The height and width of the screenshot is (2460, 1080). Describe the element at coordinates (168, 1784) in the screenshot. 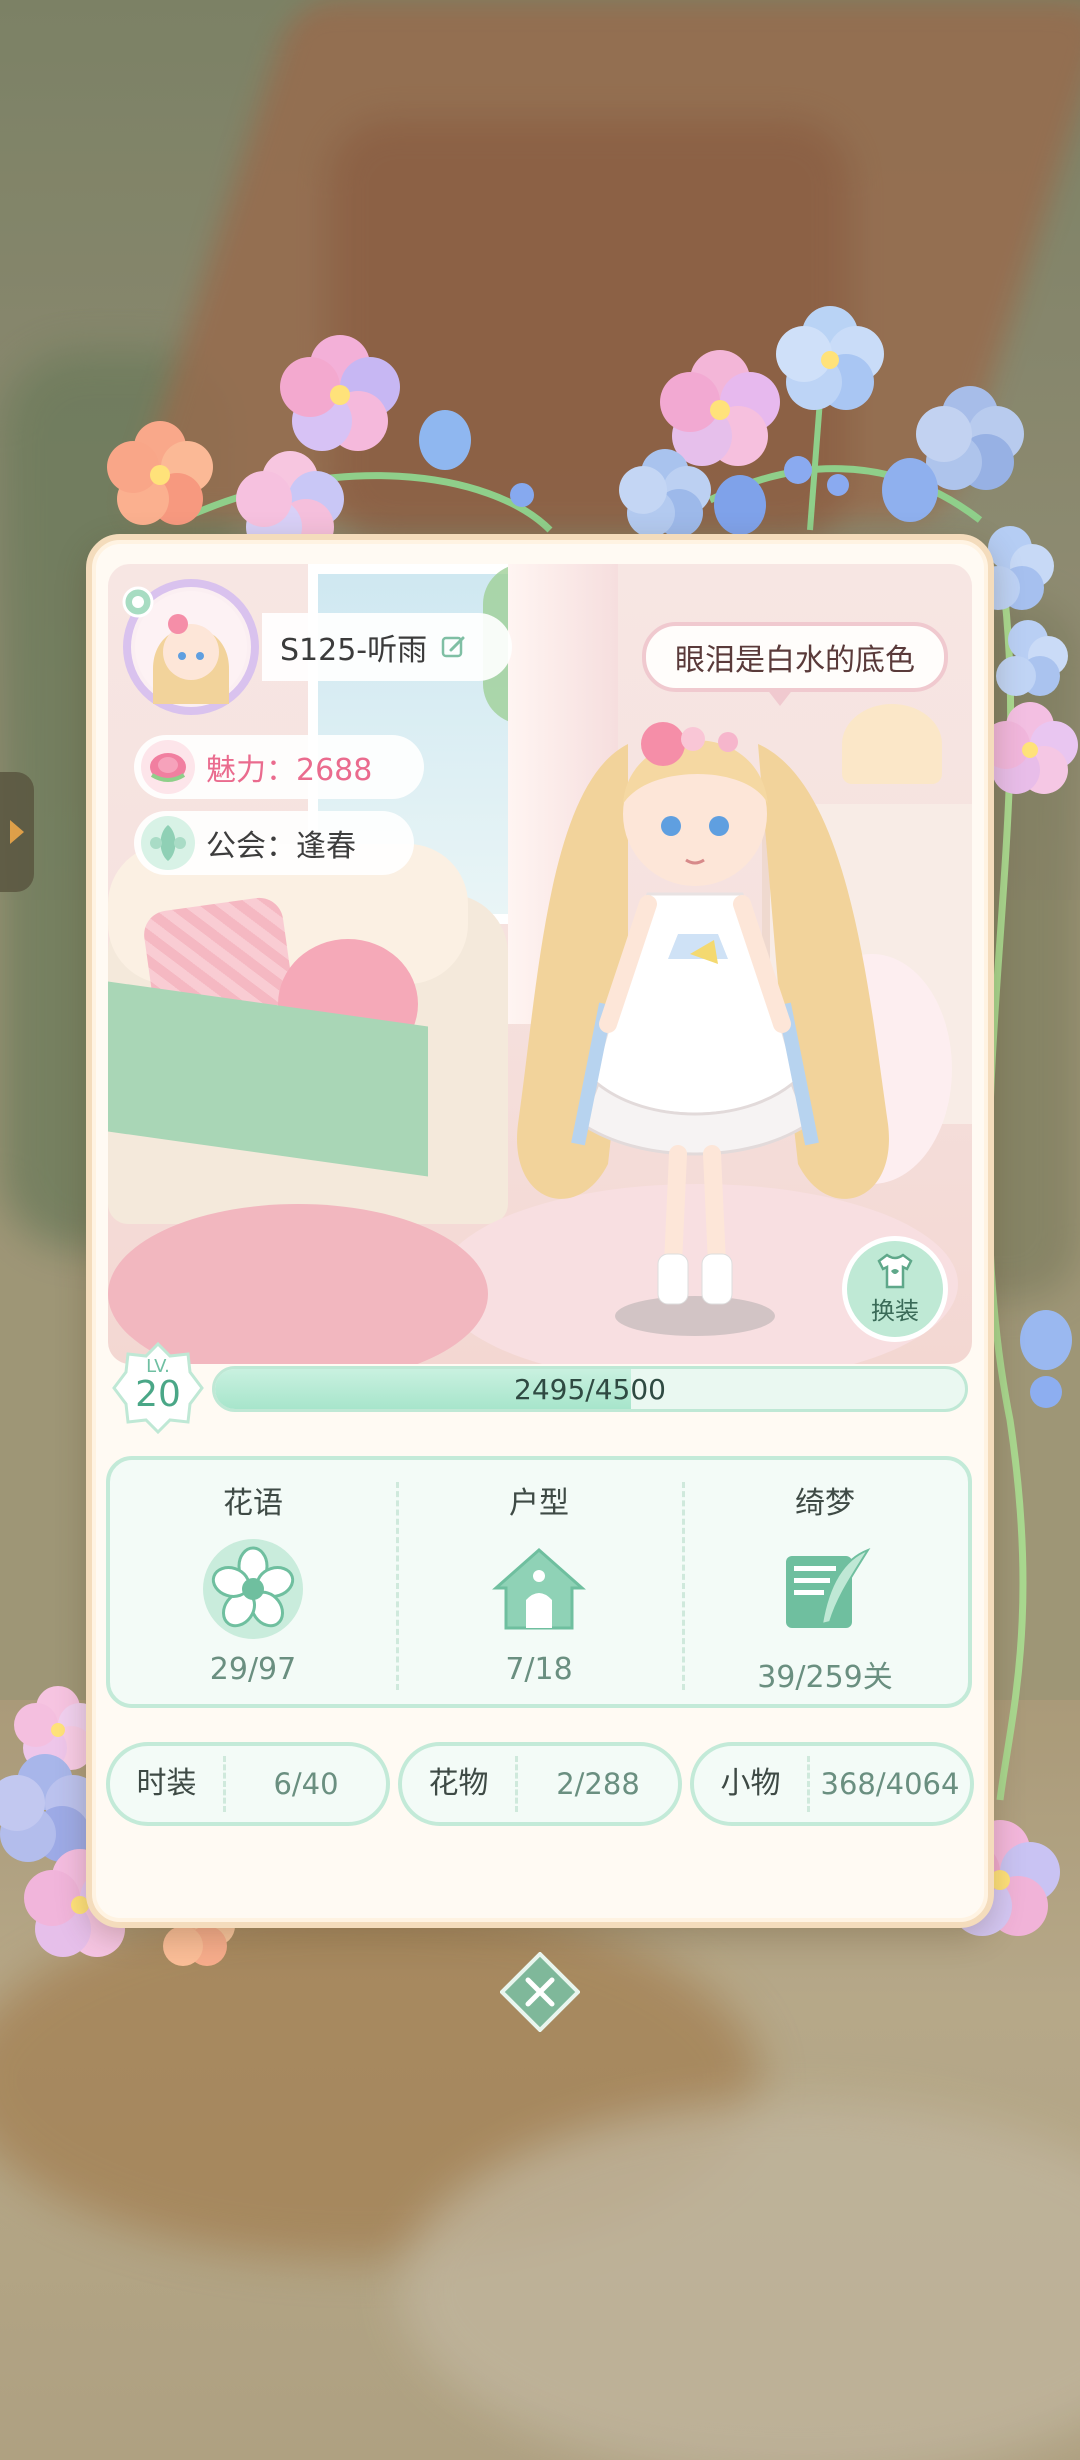

I see `count-label: 时装` at that location.